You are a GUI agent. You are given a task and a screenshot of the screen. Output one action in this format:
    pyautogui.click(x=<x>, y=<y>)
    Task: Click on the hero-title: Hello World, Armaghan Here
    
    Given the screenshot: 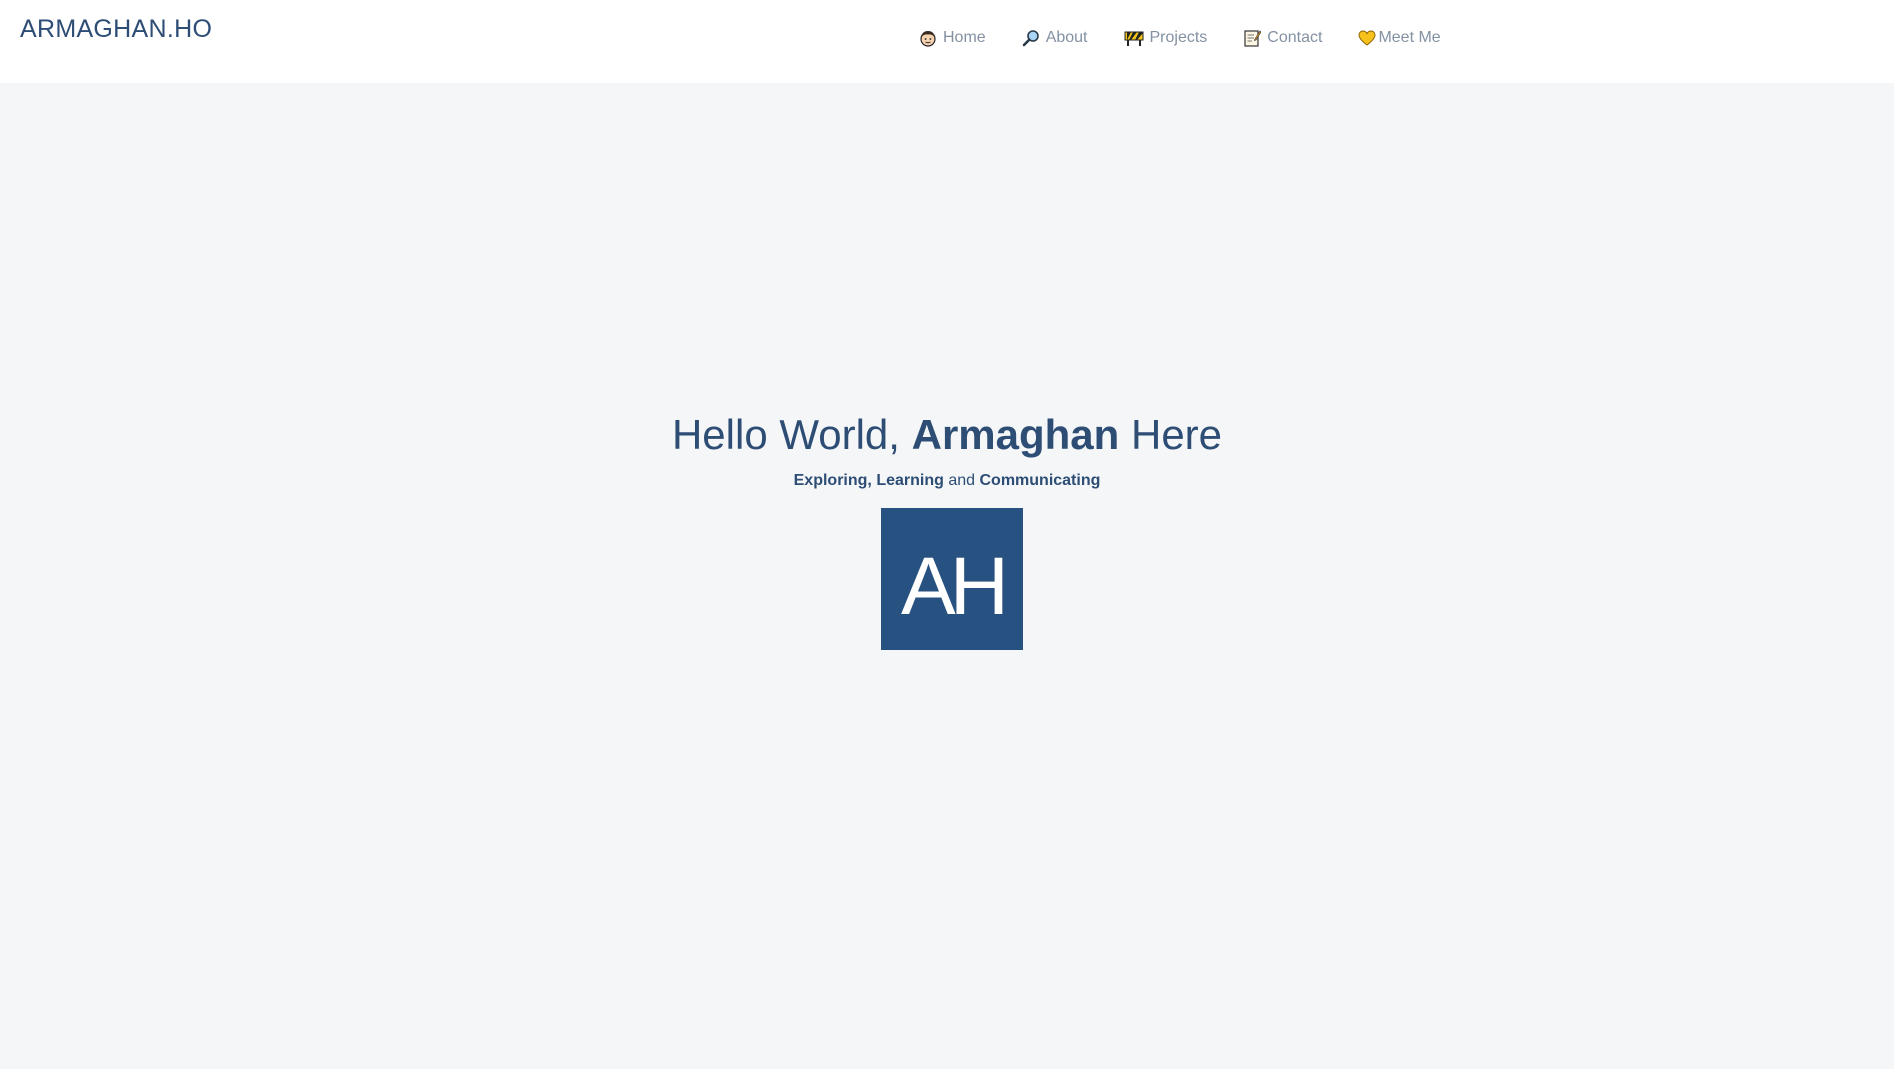 What is the action you would take?
    pyautogui.click(x=947, y=435)
    